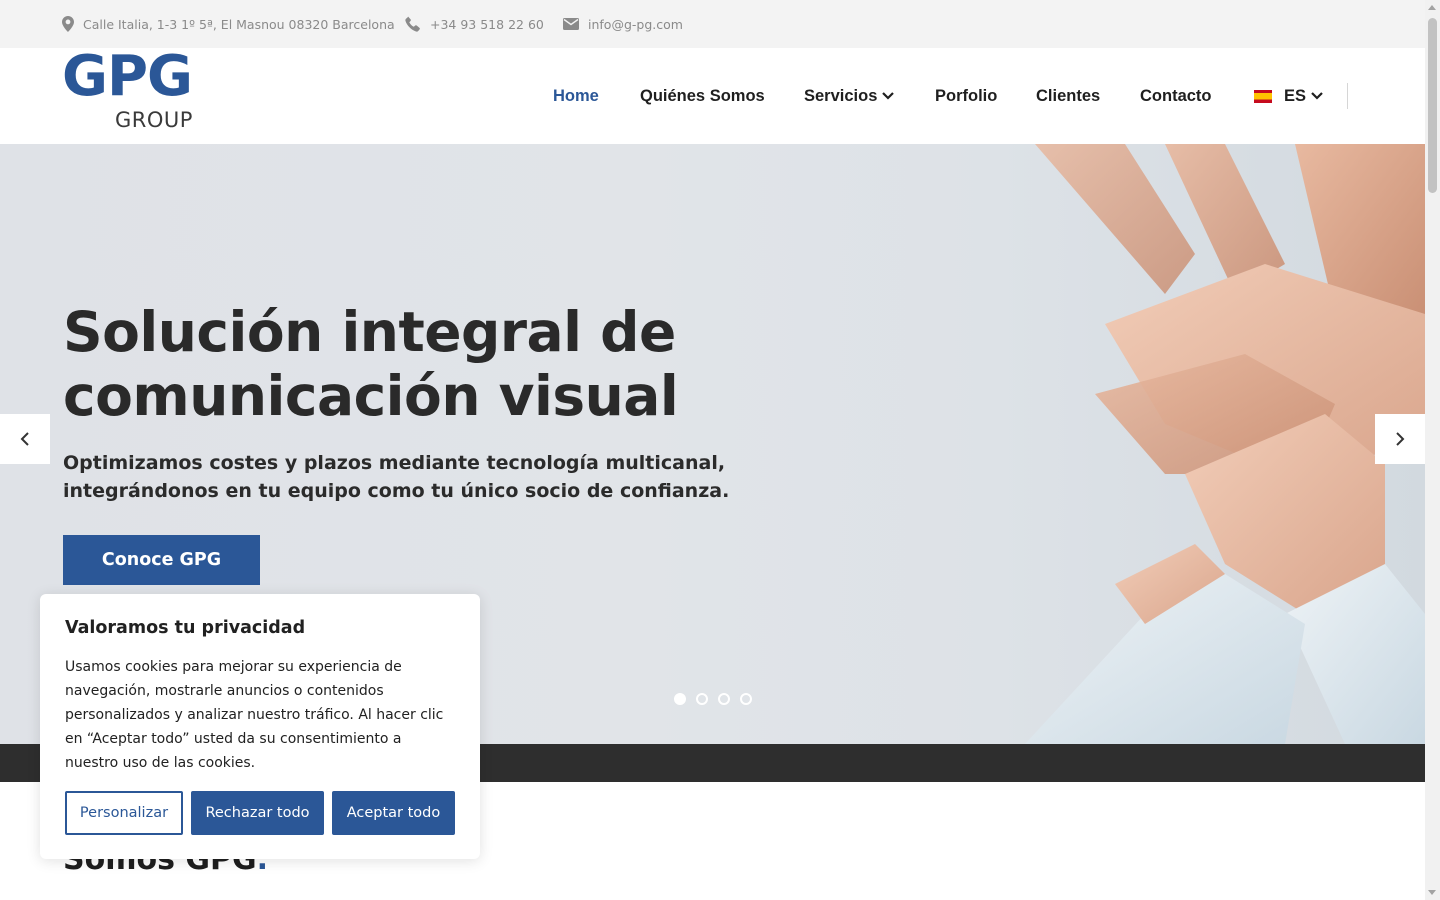  What do you see at coordinates (966, 96) in the screenshot?
I see `nav-portfolio: Porfolio` at bounding box center [966, 96].